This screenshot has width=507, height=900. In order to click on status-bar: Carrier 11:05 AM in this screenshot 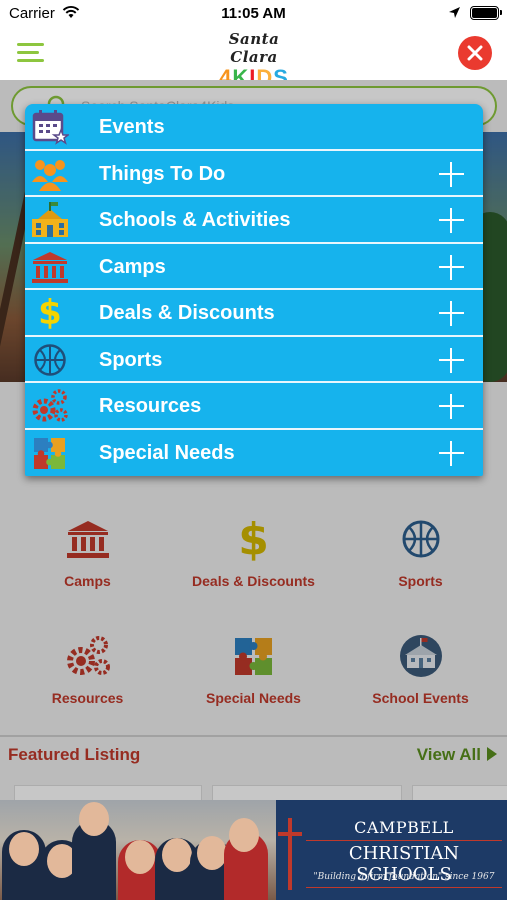, I will do `click(253, 14)`.